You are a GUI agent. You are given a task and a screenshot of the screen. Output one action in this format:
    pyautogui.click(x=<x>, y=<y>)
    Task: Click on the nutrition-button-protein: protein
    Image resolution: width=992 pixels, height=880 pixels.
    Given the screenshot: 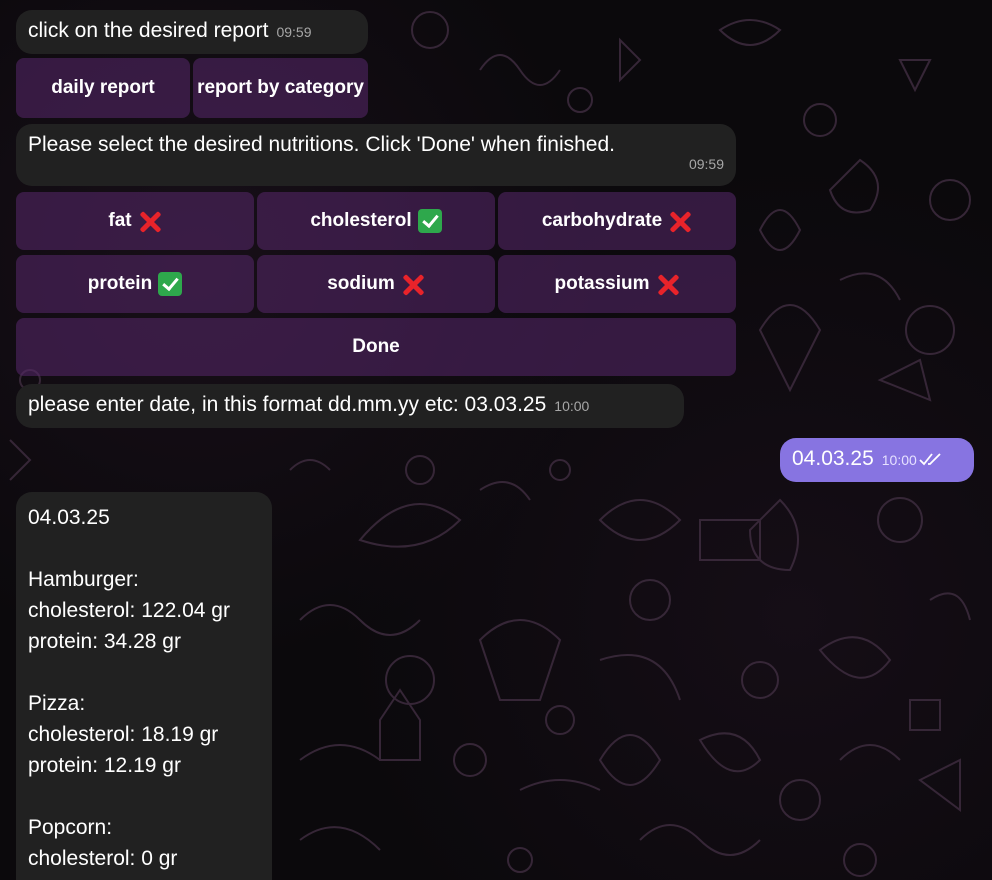 What is the action you would take?
    pyautogui.click(x=135, y=284)
    